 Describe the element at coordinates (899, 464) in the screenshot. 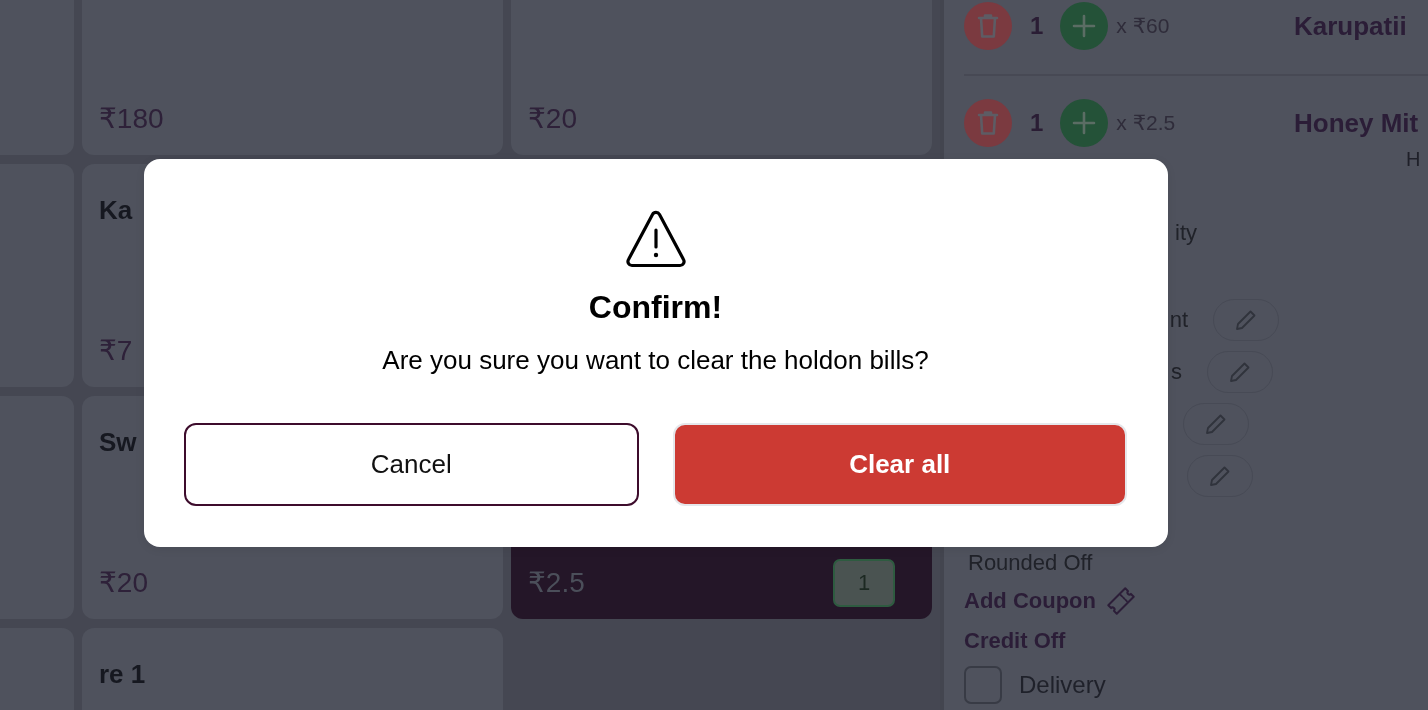

I see `clear-all-button: Clear all` at that location.